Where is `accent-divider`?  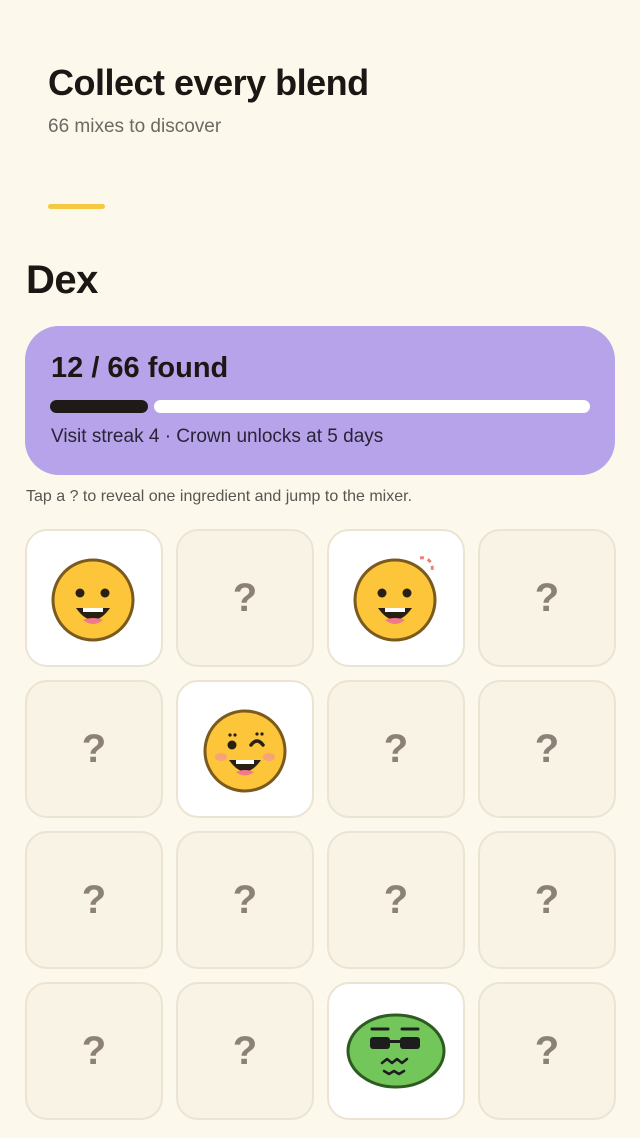
accent-divider is located at coordinates (76, 206).